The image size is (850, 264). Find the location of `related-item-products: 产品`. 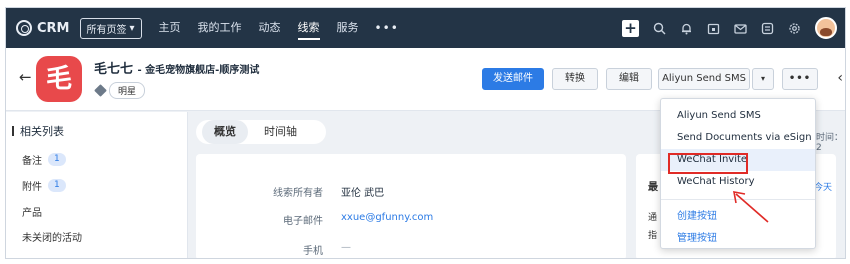

related-item-products: 产品 is located at coordinates (32, 211).